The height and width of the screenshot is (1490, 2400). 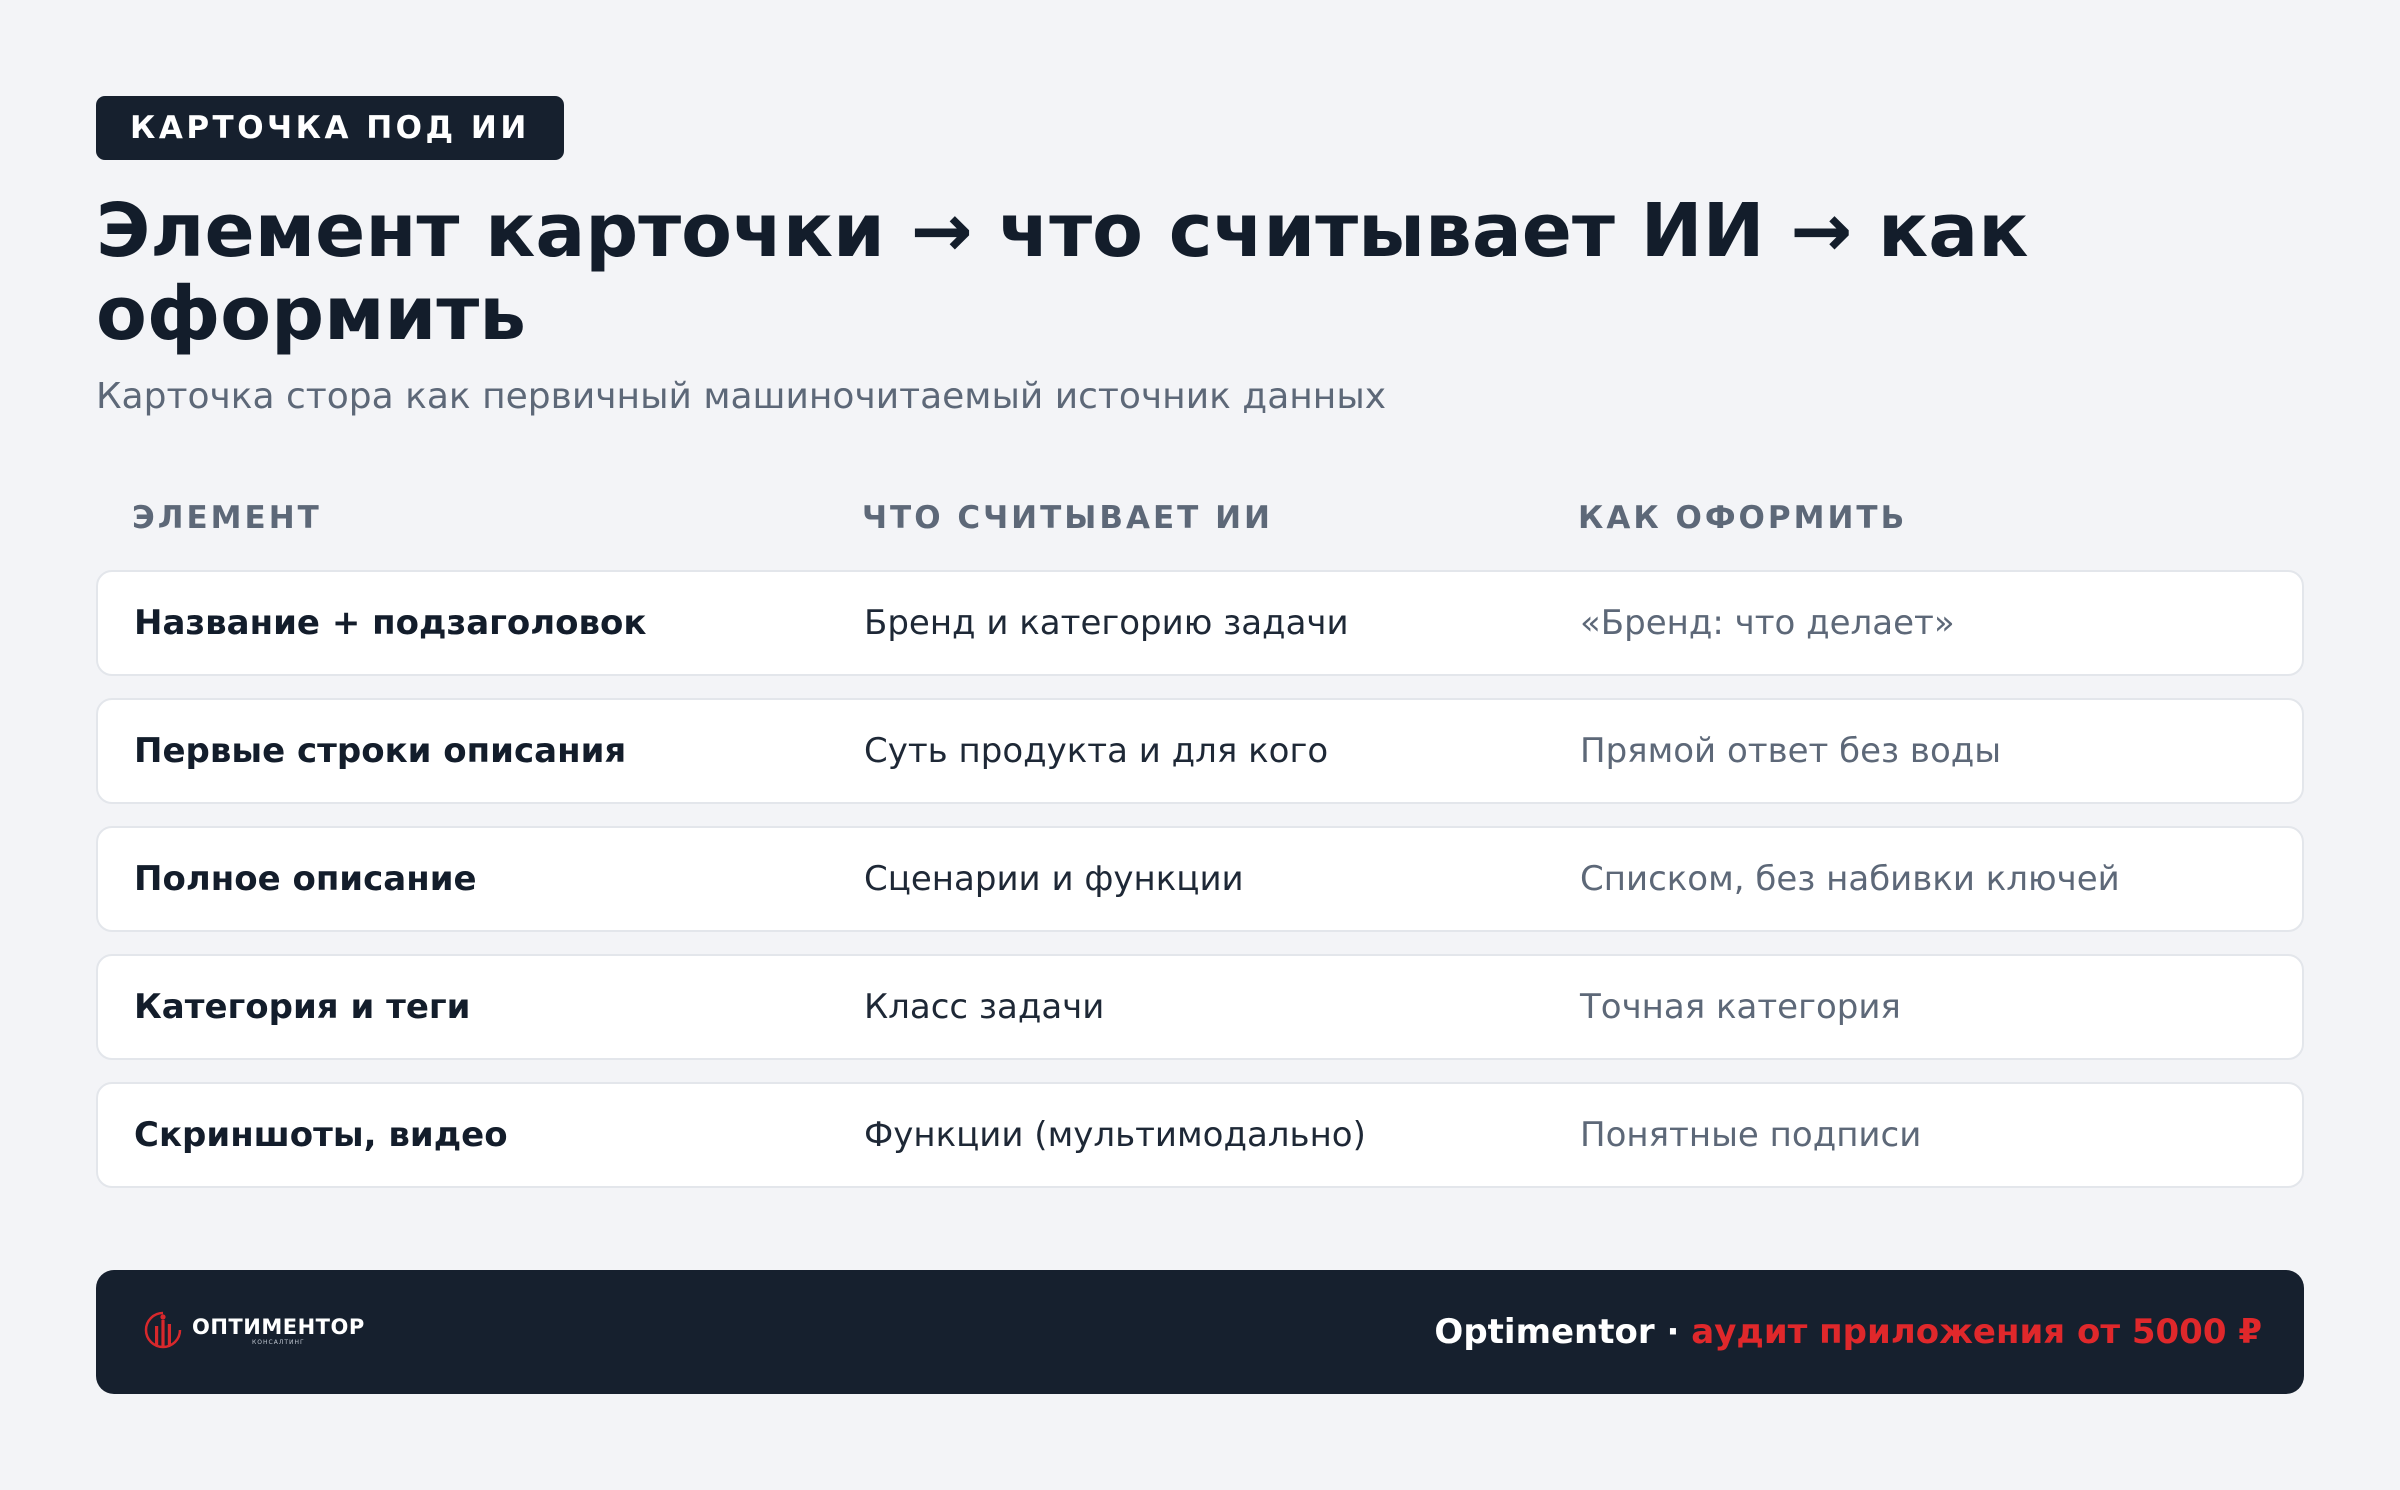 I want to click on footer-offer: Optimentor · аудит приложения от 5000 ₽, so click(x=1848, y=1332).